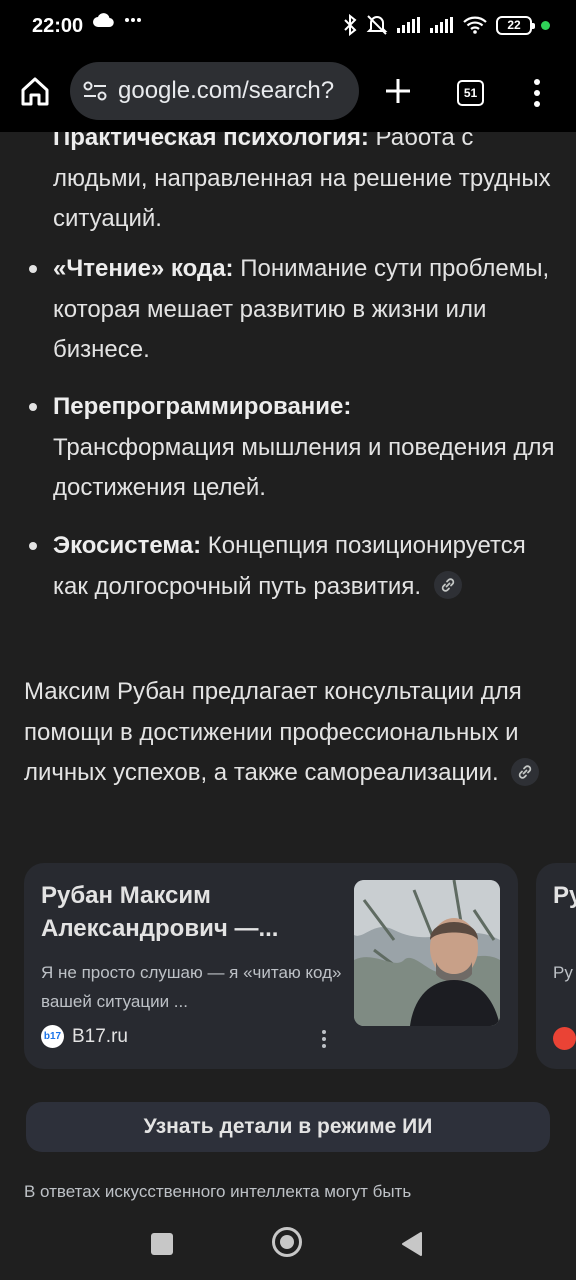 The height and width of the screenshot is (1280, 576). What do you see at coordinates (52, 1036) in the screenshot?
I see `site-favicon: b17` at bounding box center [52, 1036].